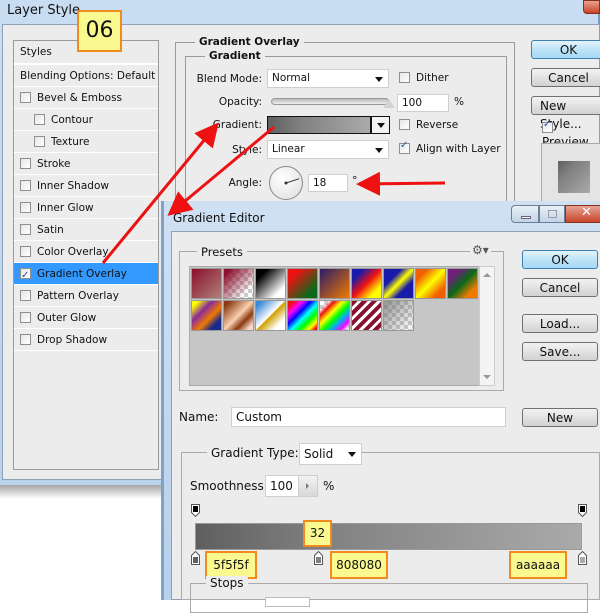 This screenshot has height=613, width=600. I want to click on annotation-arrows, so click(273, 193).